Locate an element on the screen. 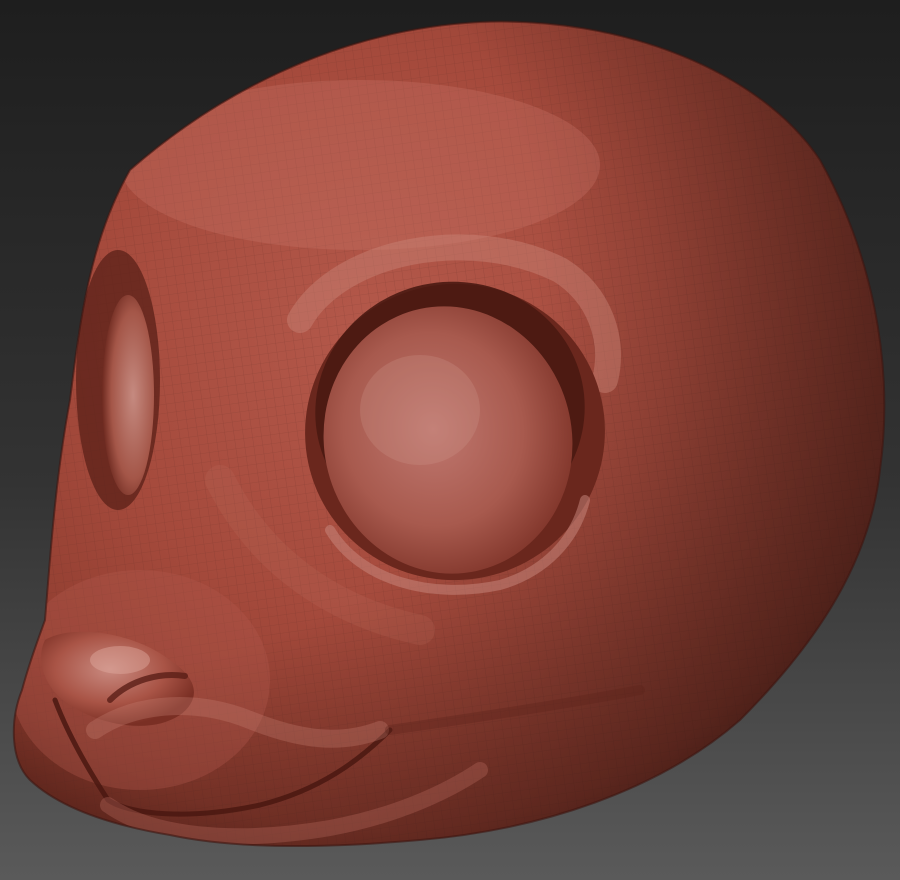  far-eye-ball is located at coordinates (128, 395).